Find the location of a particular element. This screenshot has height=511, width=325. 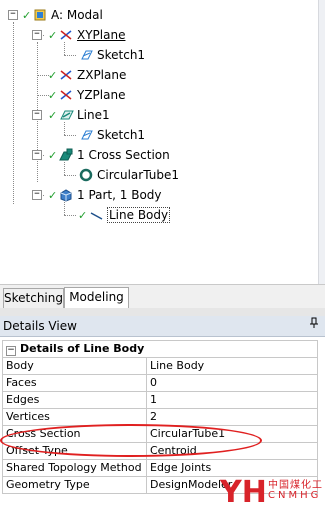

part-body-icon is located at coordinates (66, 195).